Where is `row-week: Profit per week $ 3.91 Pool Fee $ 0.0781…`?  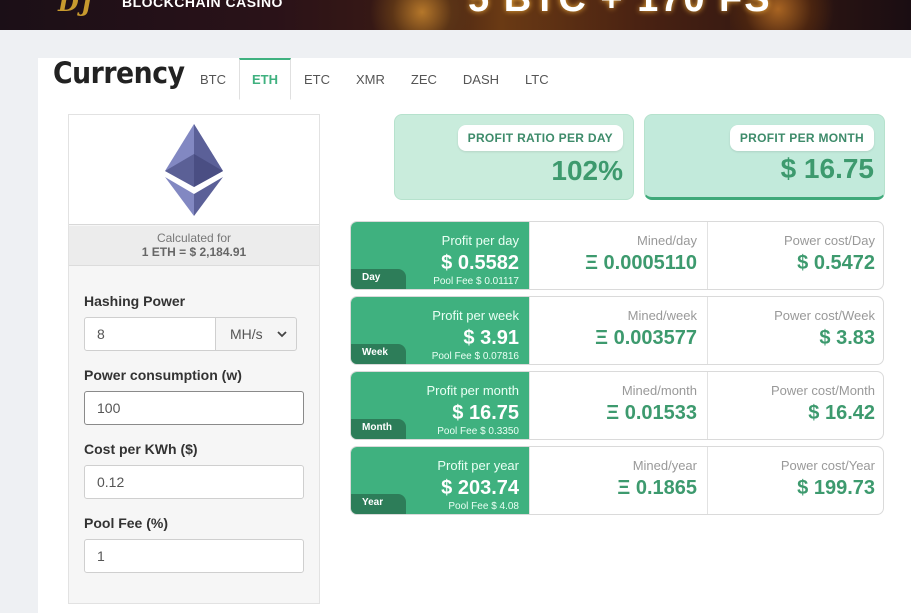 row-week: Profit per week $ 3.91 Pool Fee $ 0.0781… is located at coordinates (617, 330).